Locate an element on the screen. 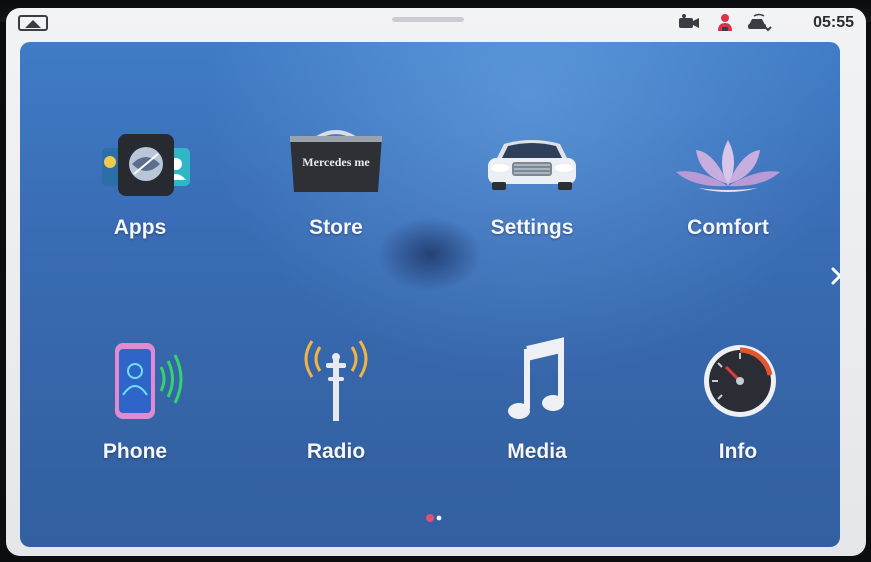  tile-settings: Settings is located at coordinates (532, 177).